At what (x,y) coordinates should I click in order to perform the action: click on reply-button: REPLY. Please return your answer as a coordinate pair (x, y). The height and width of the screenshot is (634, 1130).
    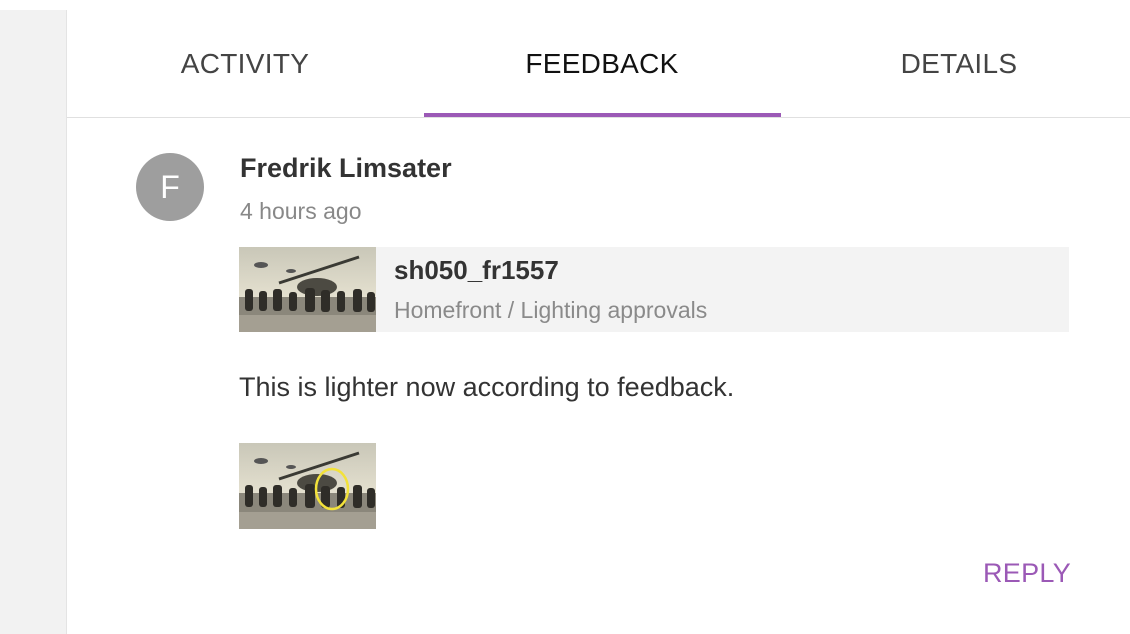
    Looking at the image, I should click on (1027, 573).